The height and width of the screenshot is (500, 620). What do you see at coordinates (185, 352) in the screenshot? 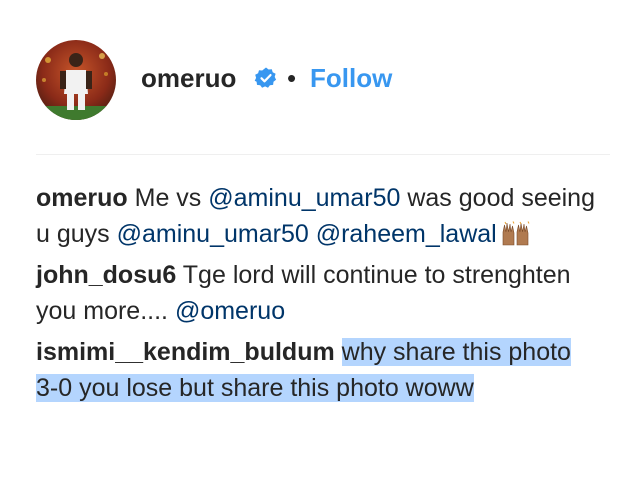
I see `comment-author: ismimi__kendim_buldum` at bounding box center [185, 352].